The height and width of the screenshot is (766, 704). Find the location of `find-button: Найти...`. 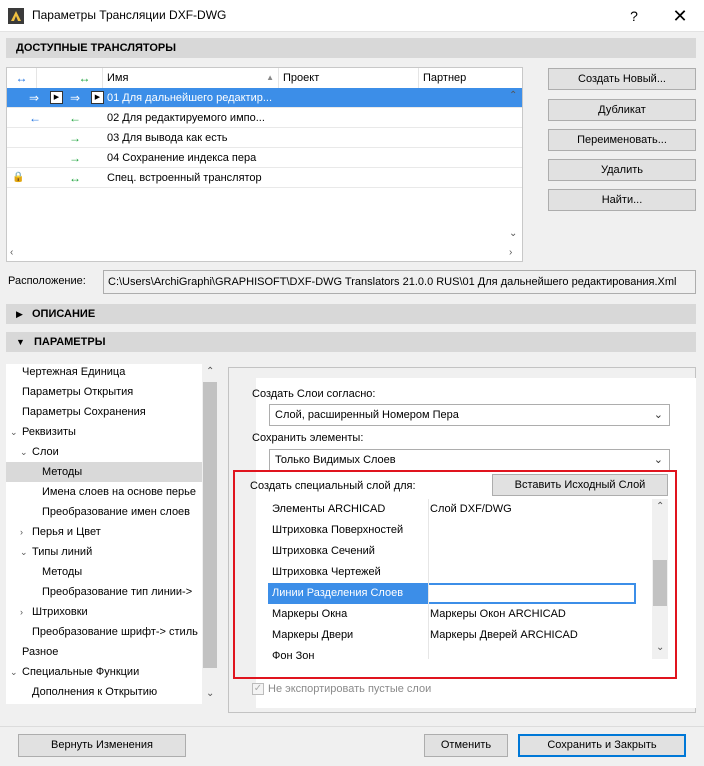

find-button: Найти... is located at coordinates (622, 200).